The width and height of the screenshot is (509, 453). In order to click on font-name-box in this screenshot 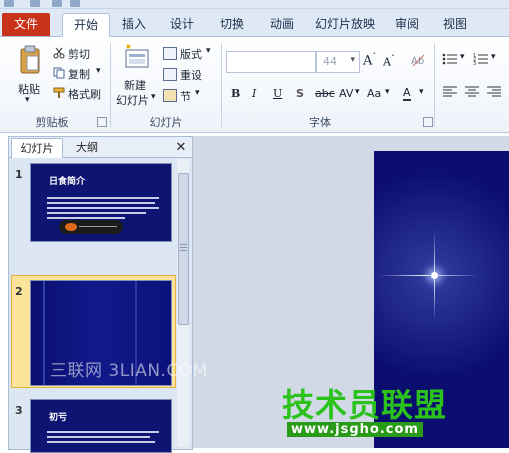, I will do `click(271, 62)`.